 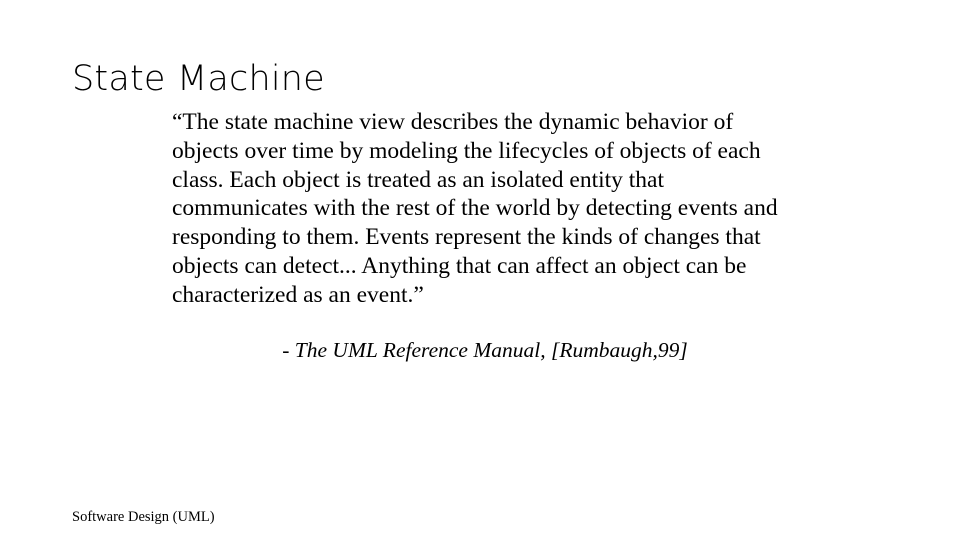 I want to click on page-title: State Machine, so click(x=198, y=79).